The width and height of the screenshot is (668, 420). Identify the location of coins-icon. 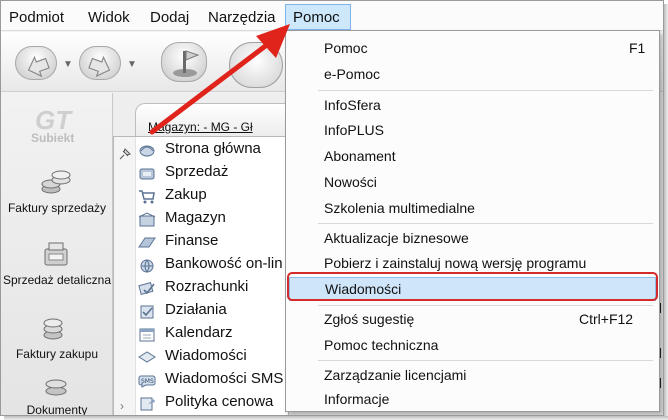
(56, 182).